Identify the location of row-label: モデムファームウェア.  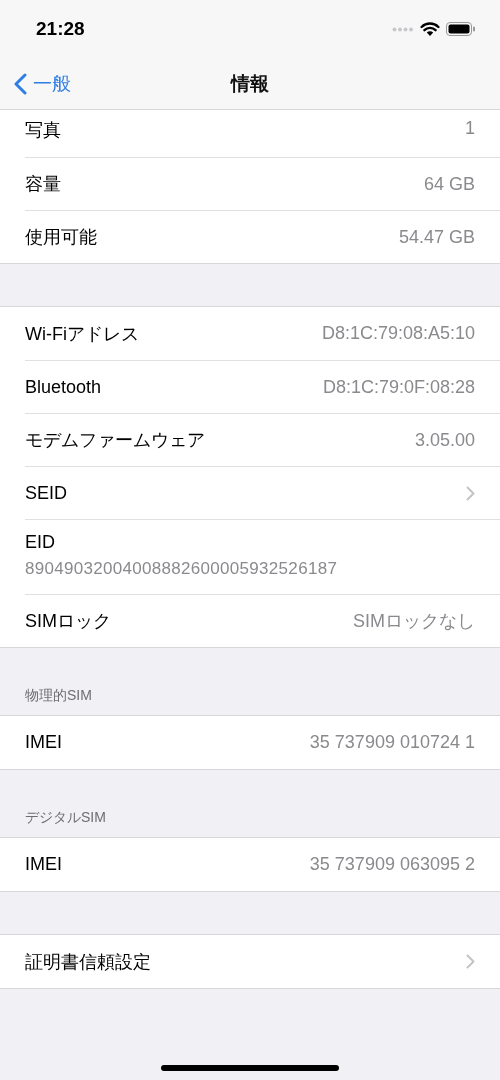
(115, 440).